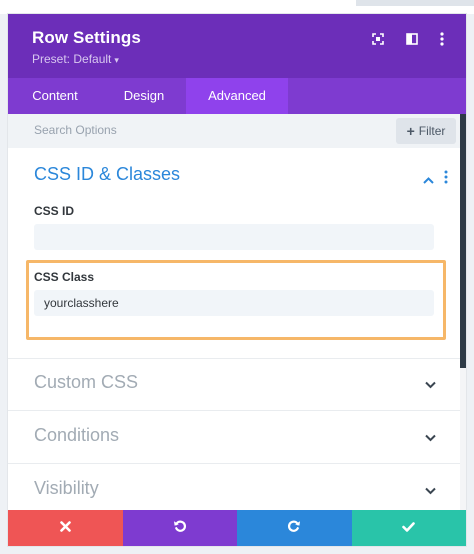 The width and height of the screenshot is (474, 554). I want to click on section-more-icon, so click(446, 179).